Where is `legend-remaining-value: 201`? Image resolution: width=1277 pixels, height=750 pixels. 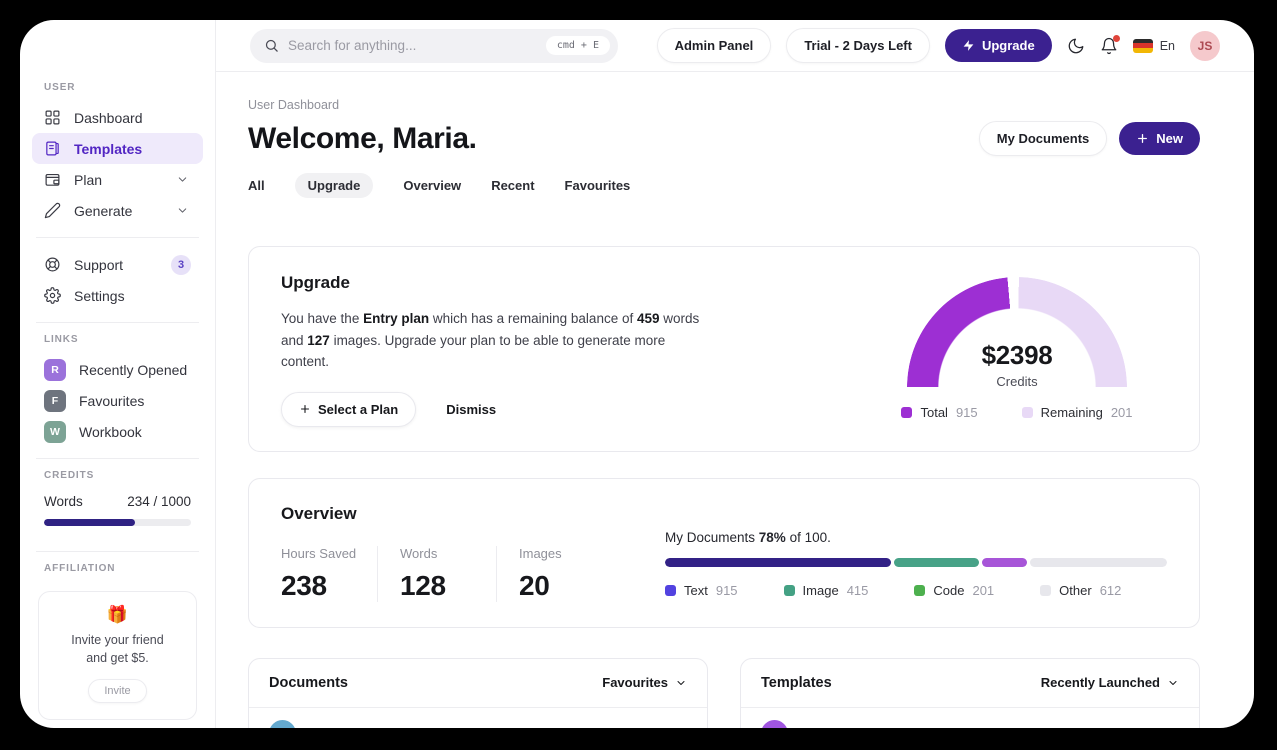 legend-remaining-value: 201 is located at coordinates (1121, 412).